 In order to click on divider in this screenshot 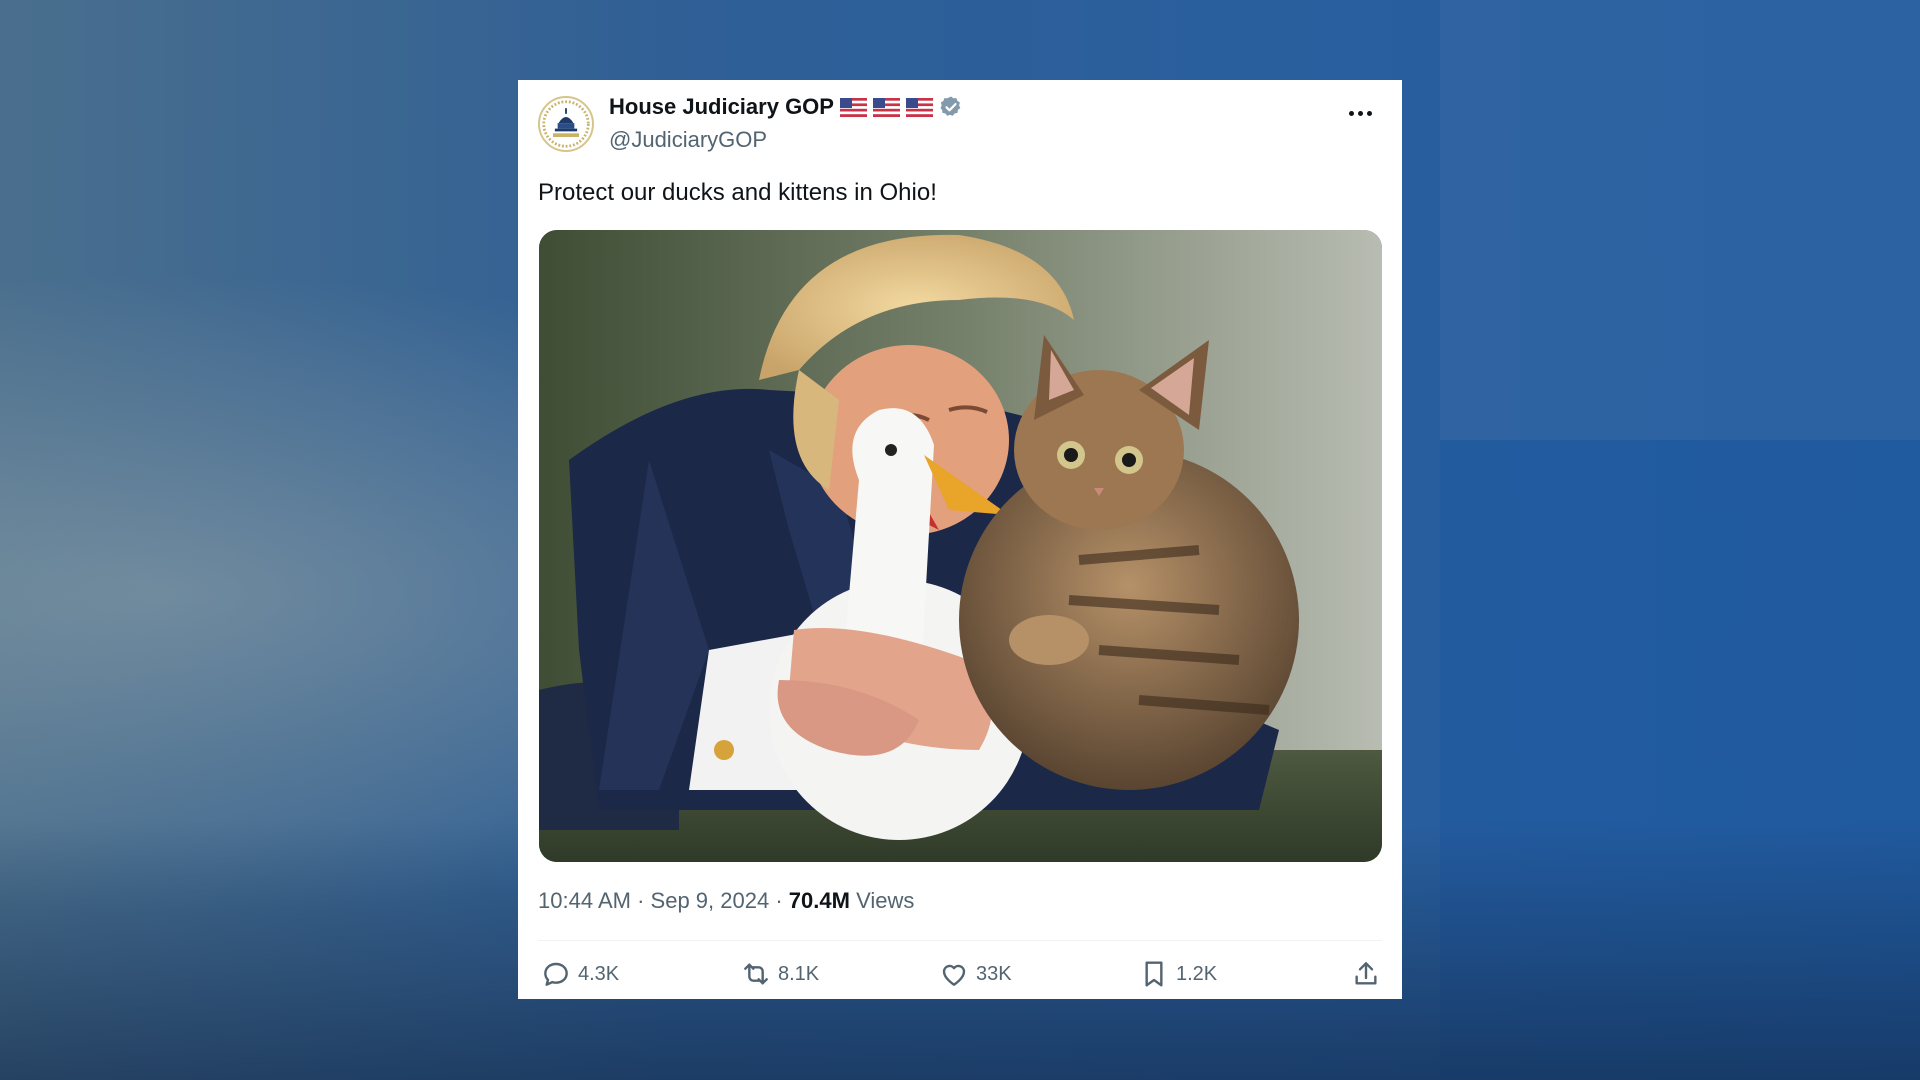, I will do `click(960, 940)`.